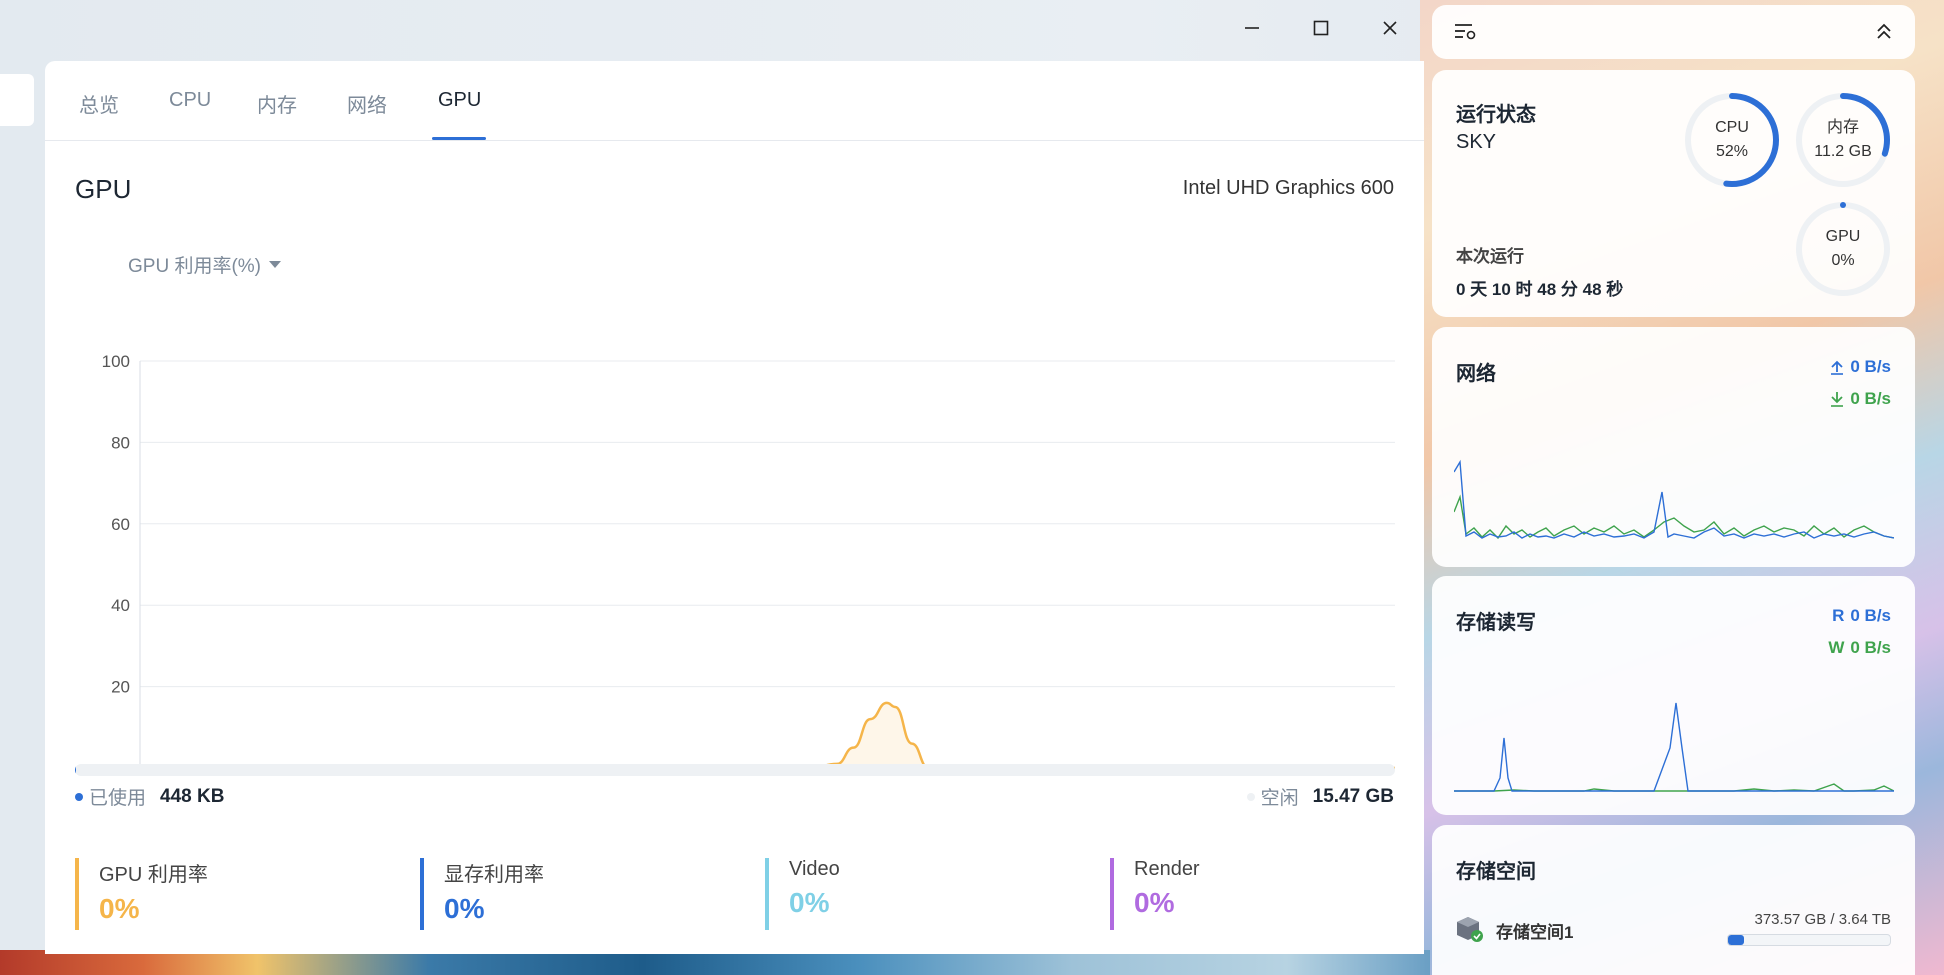  Describe the element at coordinates (494, 875) in the screenshot. I see `stat-label: 显存利用率` at that location.